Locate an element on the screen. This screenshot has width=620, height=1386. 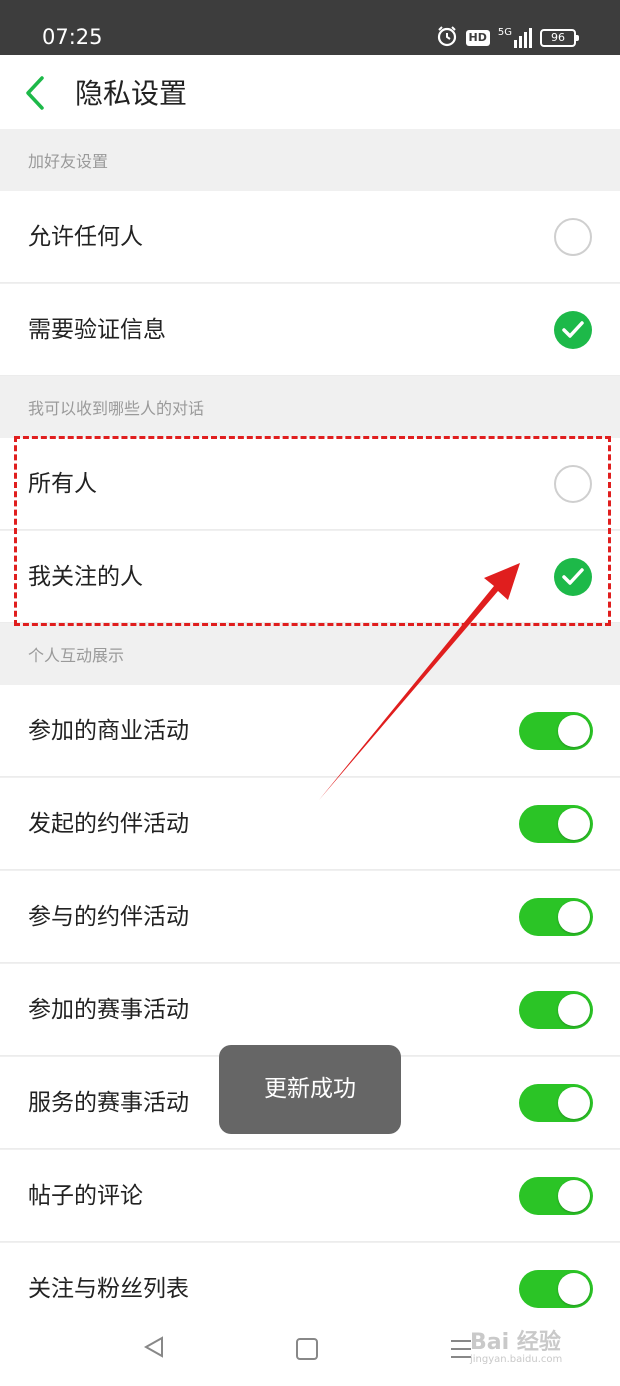
watermark-brand: Bai 经验 is located at coordinates (515, 1342).